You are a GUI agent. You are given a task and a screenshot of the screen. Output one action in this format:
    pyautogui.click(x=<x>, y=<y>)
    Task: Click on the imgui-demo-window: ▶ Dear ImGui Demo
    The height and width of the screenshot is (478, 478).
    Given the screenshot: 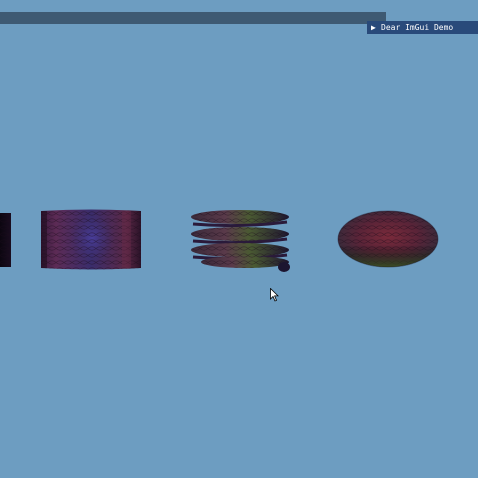 What is the action you would take?
    pyautogui.click(x=422, y=27)
    